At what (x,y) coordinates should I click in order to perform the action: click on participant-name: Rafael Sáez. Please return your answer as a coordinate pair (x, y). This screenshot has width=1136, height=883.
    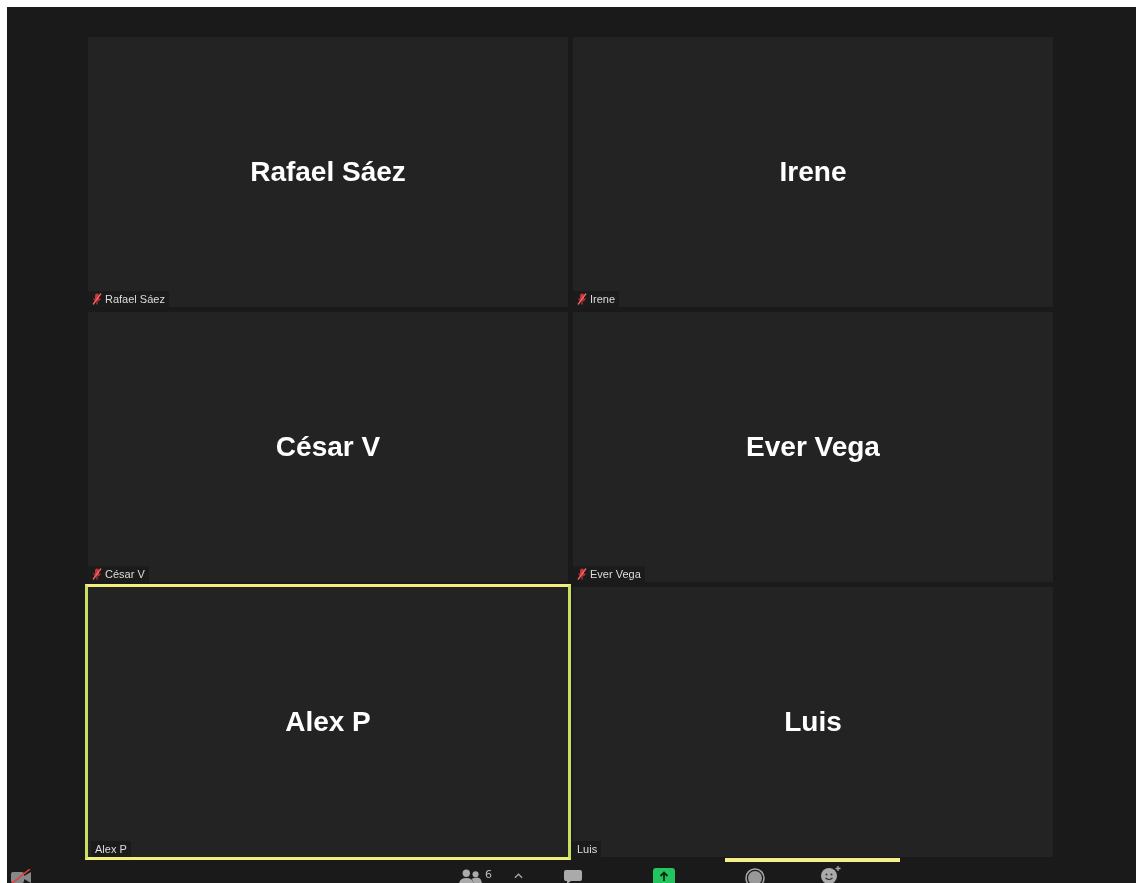
    Looking at the image, I should click on (328, 172).